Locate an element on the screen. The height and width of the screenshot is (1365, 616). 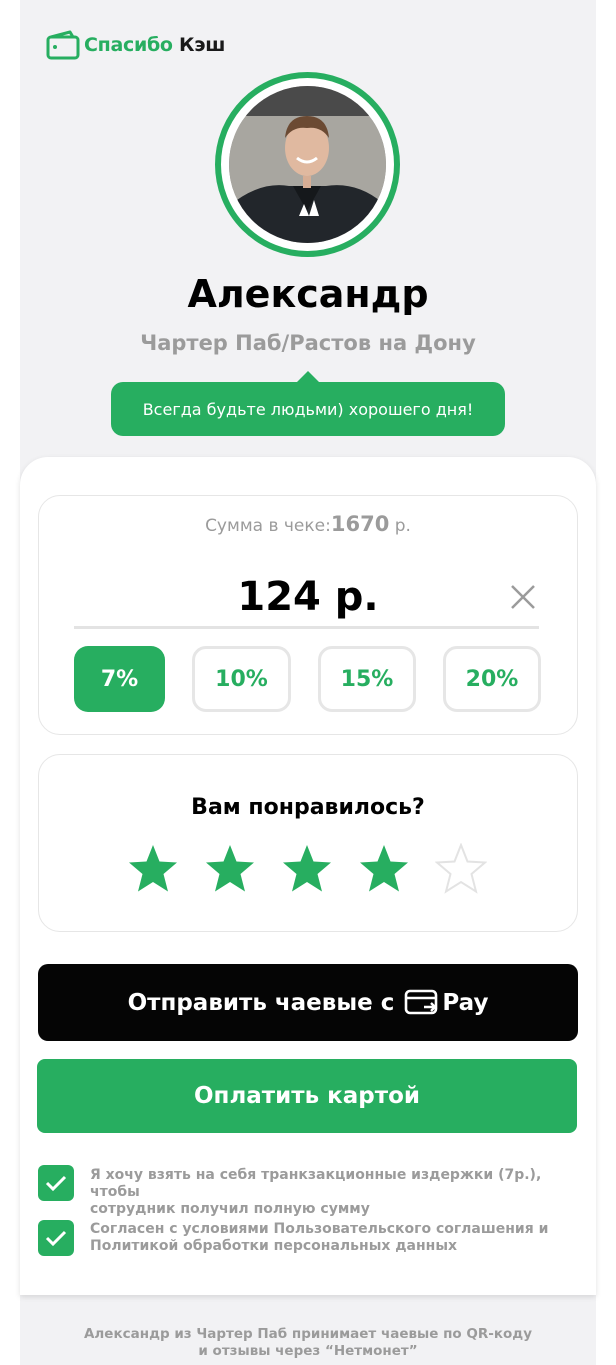
tip-percent-15-button: 15% is located at coordinates (367, 679).